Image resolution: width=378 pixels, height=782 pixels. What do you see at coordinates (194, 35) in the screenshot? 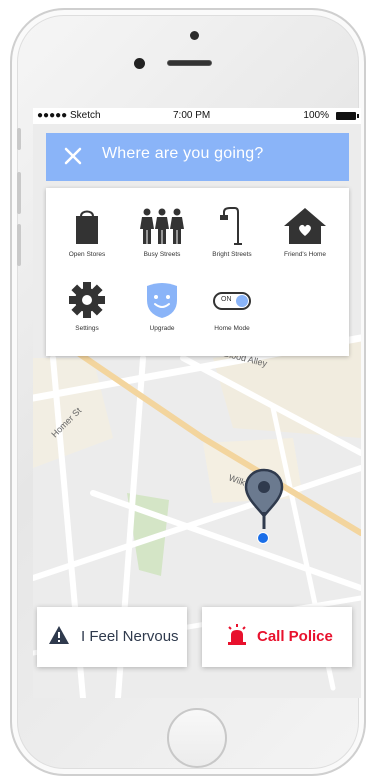
I see `sensor-dot` at bounding box center [194, 35].